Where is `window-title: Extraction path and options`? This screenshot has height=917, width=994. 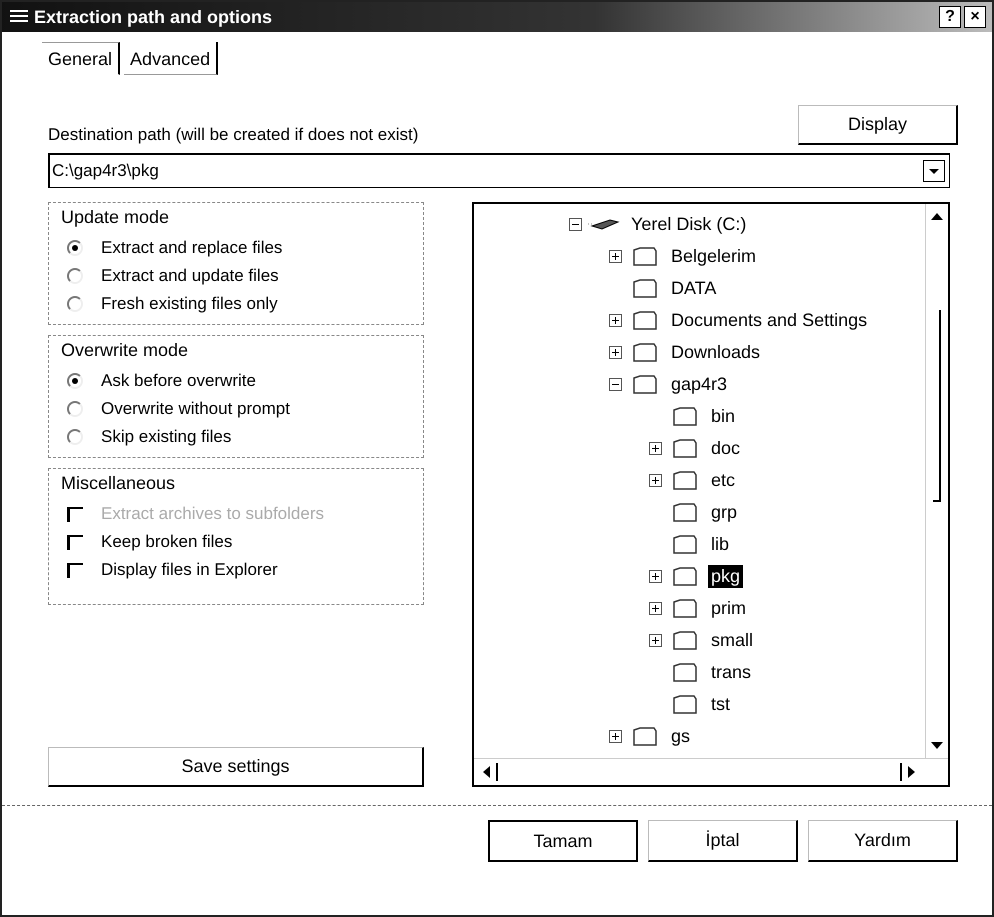
window-title: Extraction path and options is located at coordinates (153, 17).